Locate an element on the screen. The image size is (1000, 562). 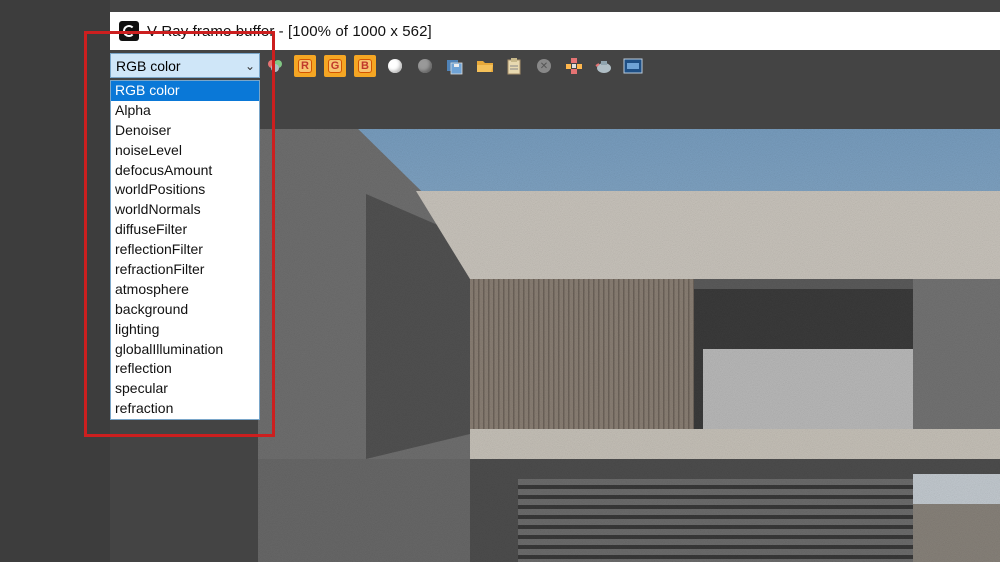
channel-option-global-illumination: globalIllumination is located at coordinates (185, 350).